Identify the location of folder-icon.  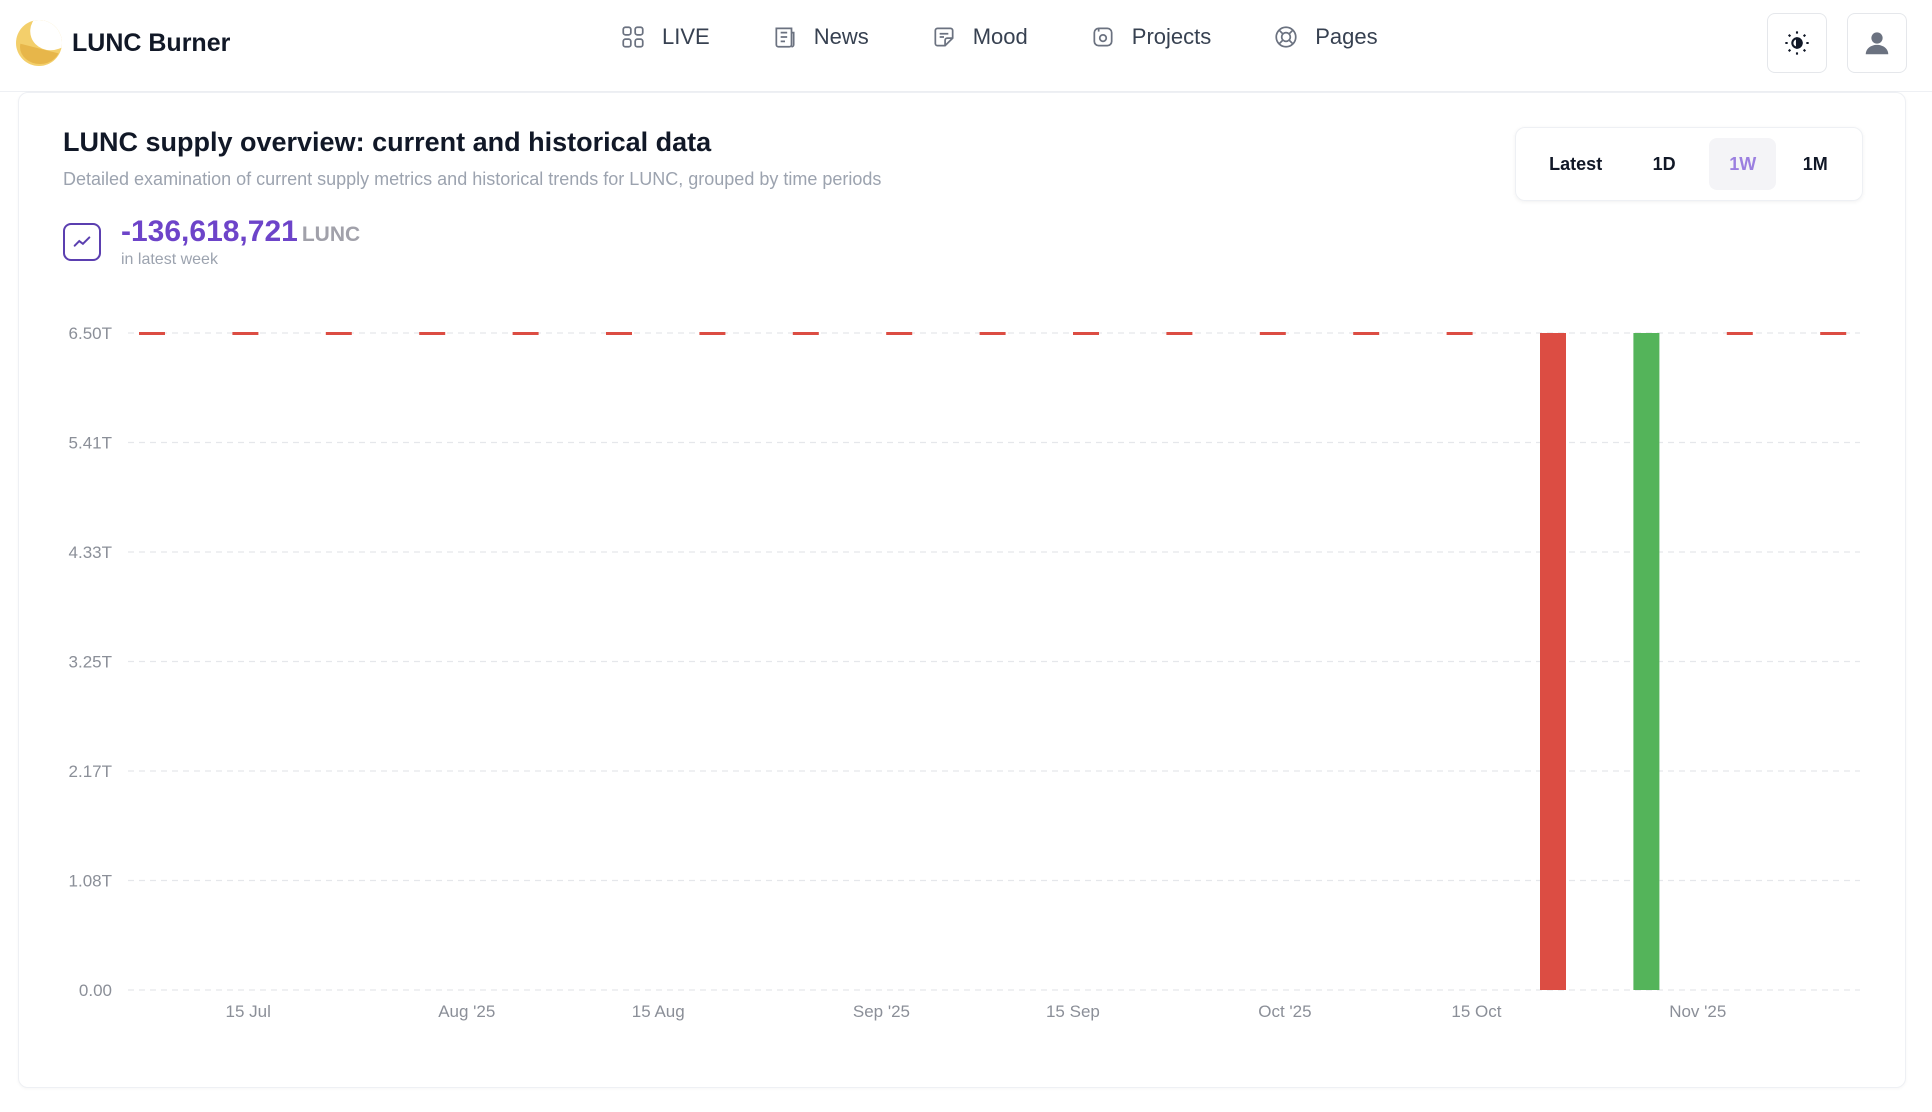
(1103, 37).